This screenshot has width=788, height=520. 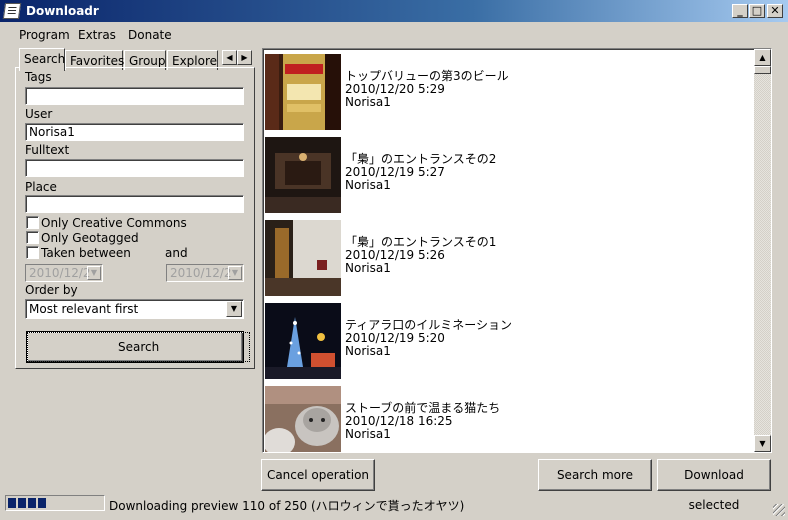 I want to click on download-selected-button: Download selected, so click(x=714, y=485).